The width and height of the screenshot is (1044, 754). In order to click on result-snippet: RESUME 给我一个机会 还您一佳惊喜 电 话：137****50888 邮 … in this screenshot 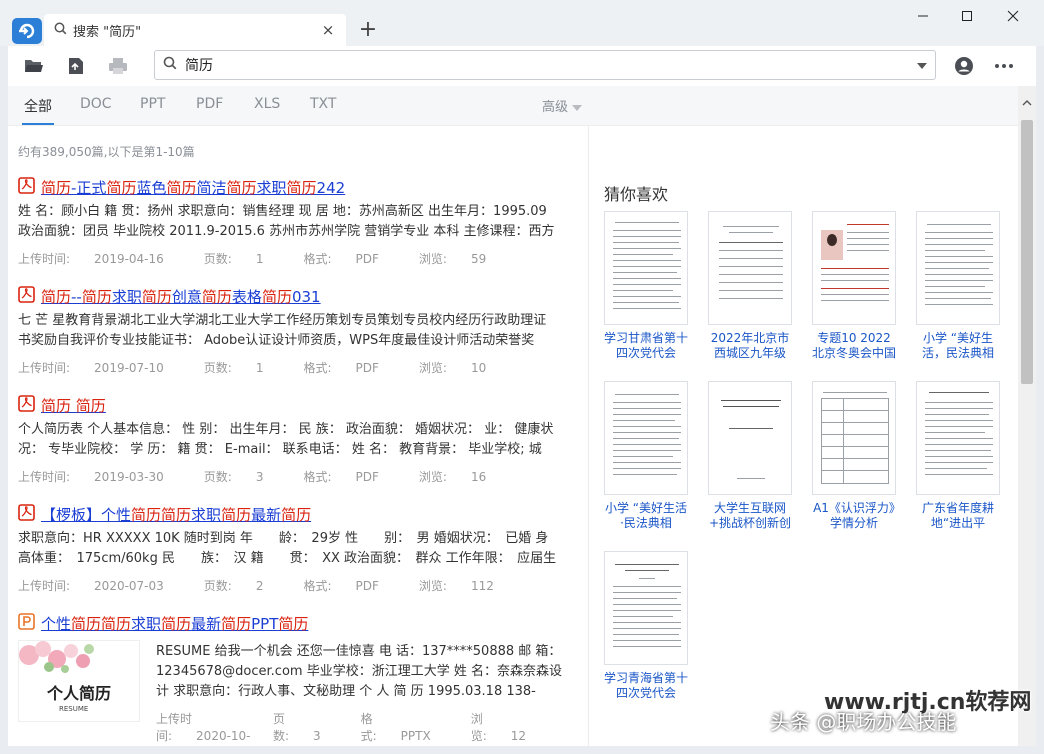, I will do `click(359, 671)`.